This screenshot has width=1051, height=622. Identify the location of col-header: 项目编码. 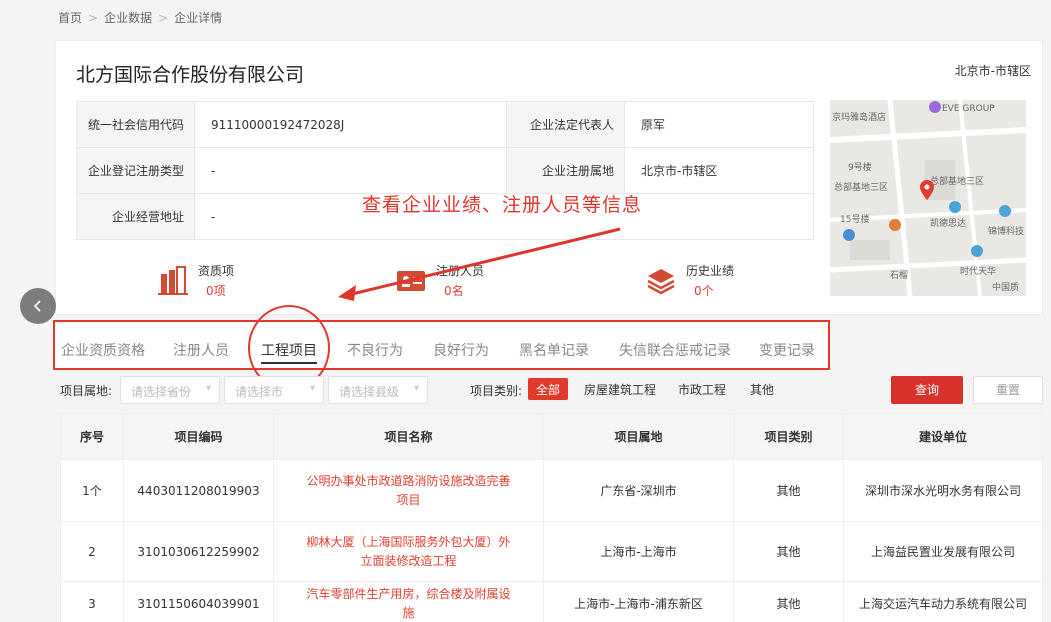
(198, 436).